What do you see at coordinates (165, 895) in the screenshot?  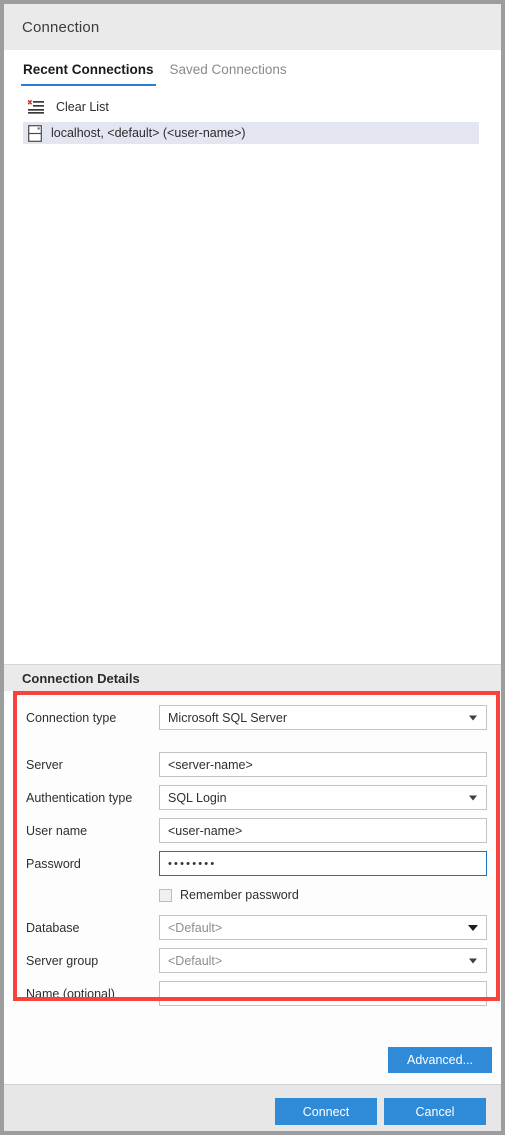 I see `remember-password-checkbox` at bounding box center [165, 895].